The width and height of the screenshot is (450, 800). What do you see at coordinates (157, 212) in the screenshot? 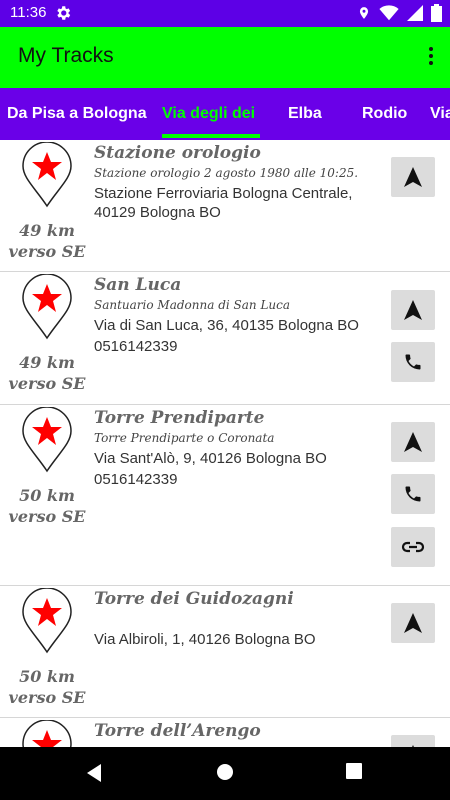
I see `place-address-line2: 40129 Bologna BO` at bounding box center [157, 212].